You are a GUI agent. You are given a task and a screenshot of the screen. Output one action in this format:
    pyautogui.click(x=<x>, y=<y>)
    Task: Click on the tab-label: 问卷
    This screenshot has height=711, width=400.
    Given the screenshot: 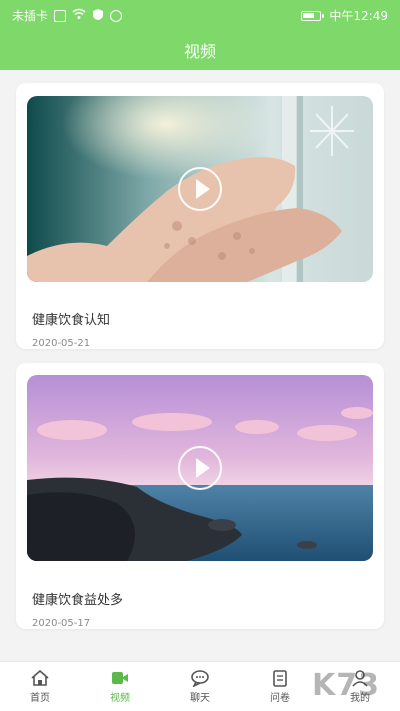 What is the action you would take?
    pyautogui.click(x=280, y=698)
    